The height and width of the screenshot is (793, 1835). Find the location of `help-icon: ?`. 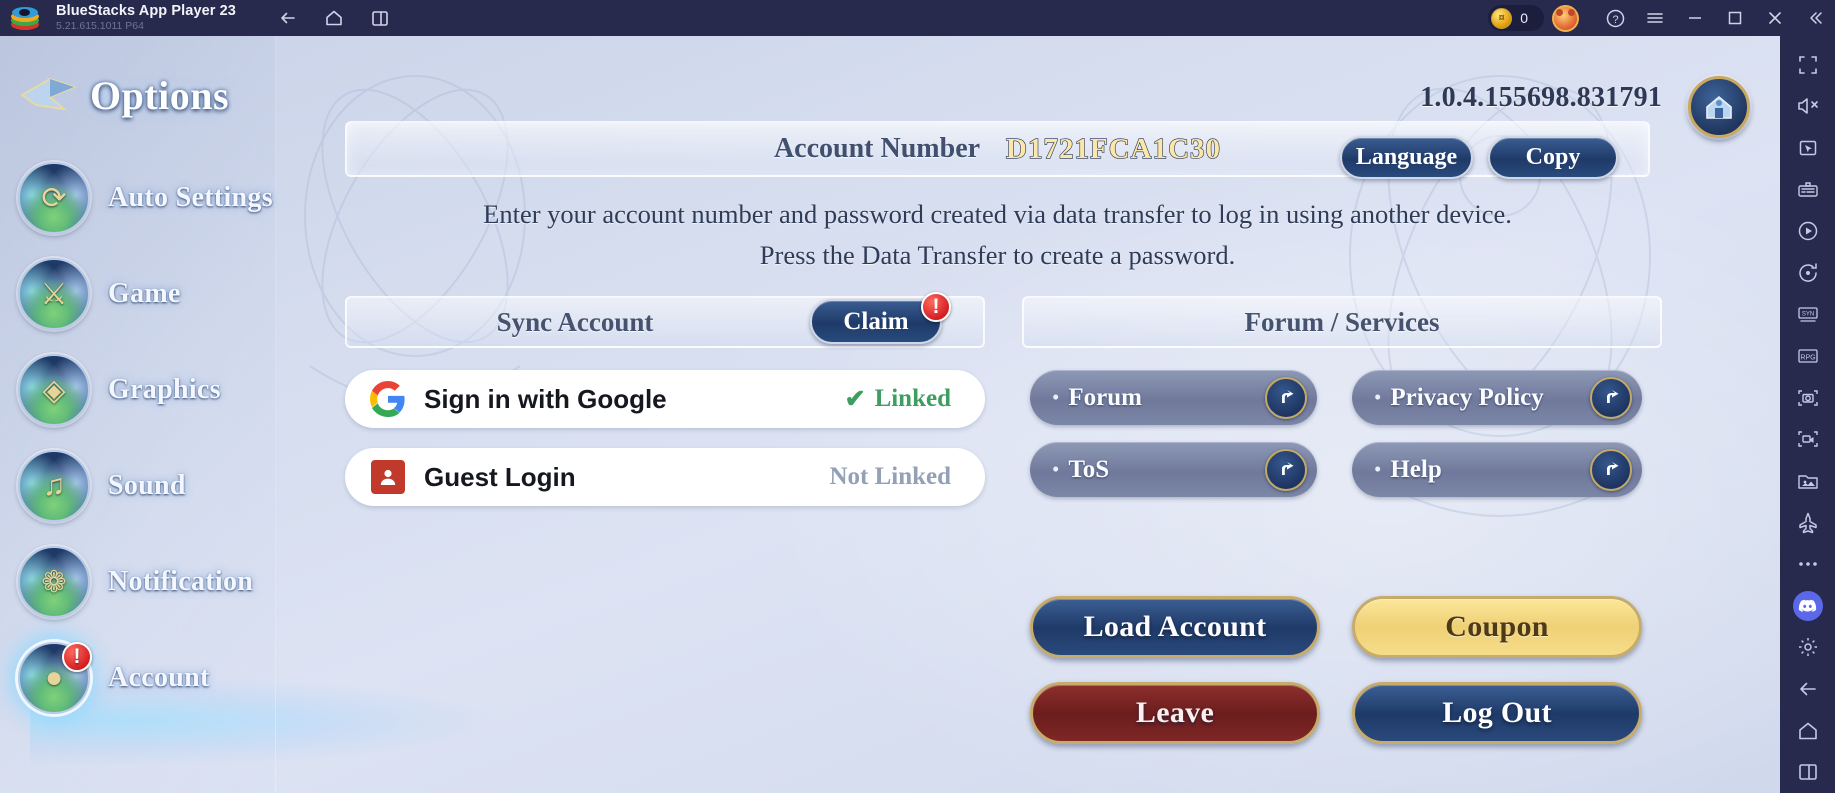

help-icon: ? is located at coordinates (1615, 18).